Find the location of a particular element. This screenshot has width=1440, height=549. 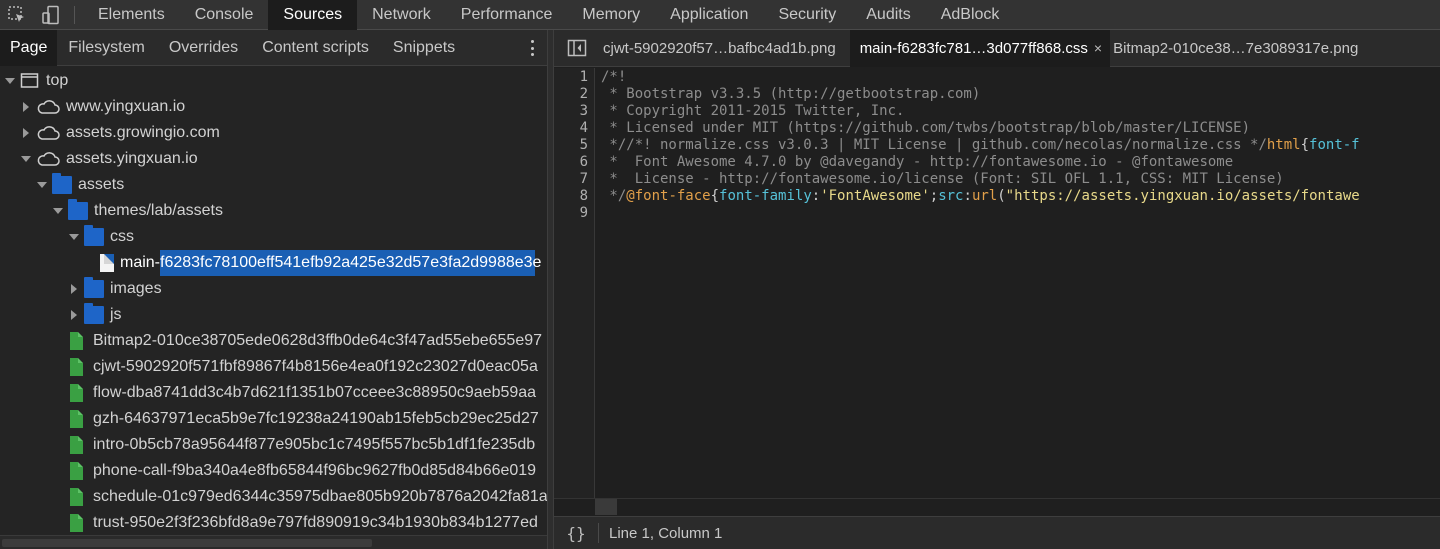

editor-tab-label: cjwt-5902920f57…bafbc4ad1b.png is located at coordinates (719, 48).